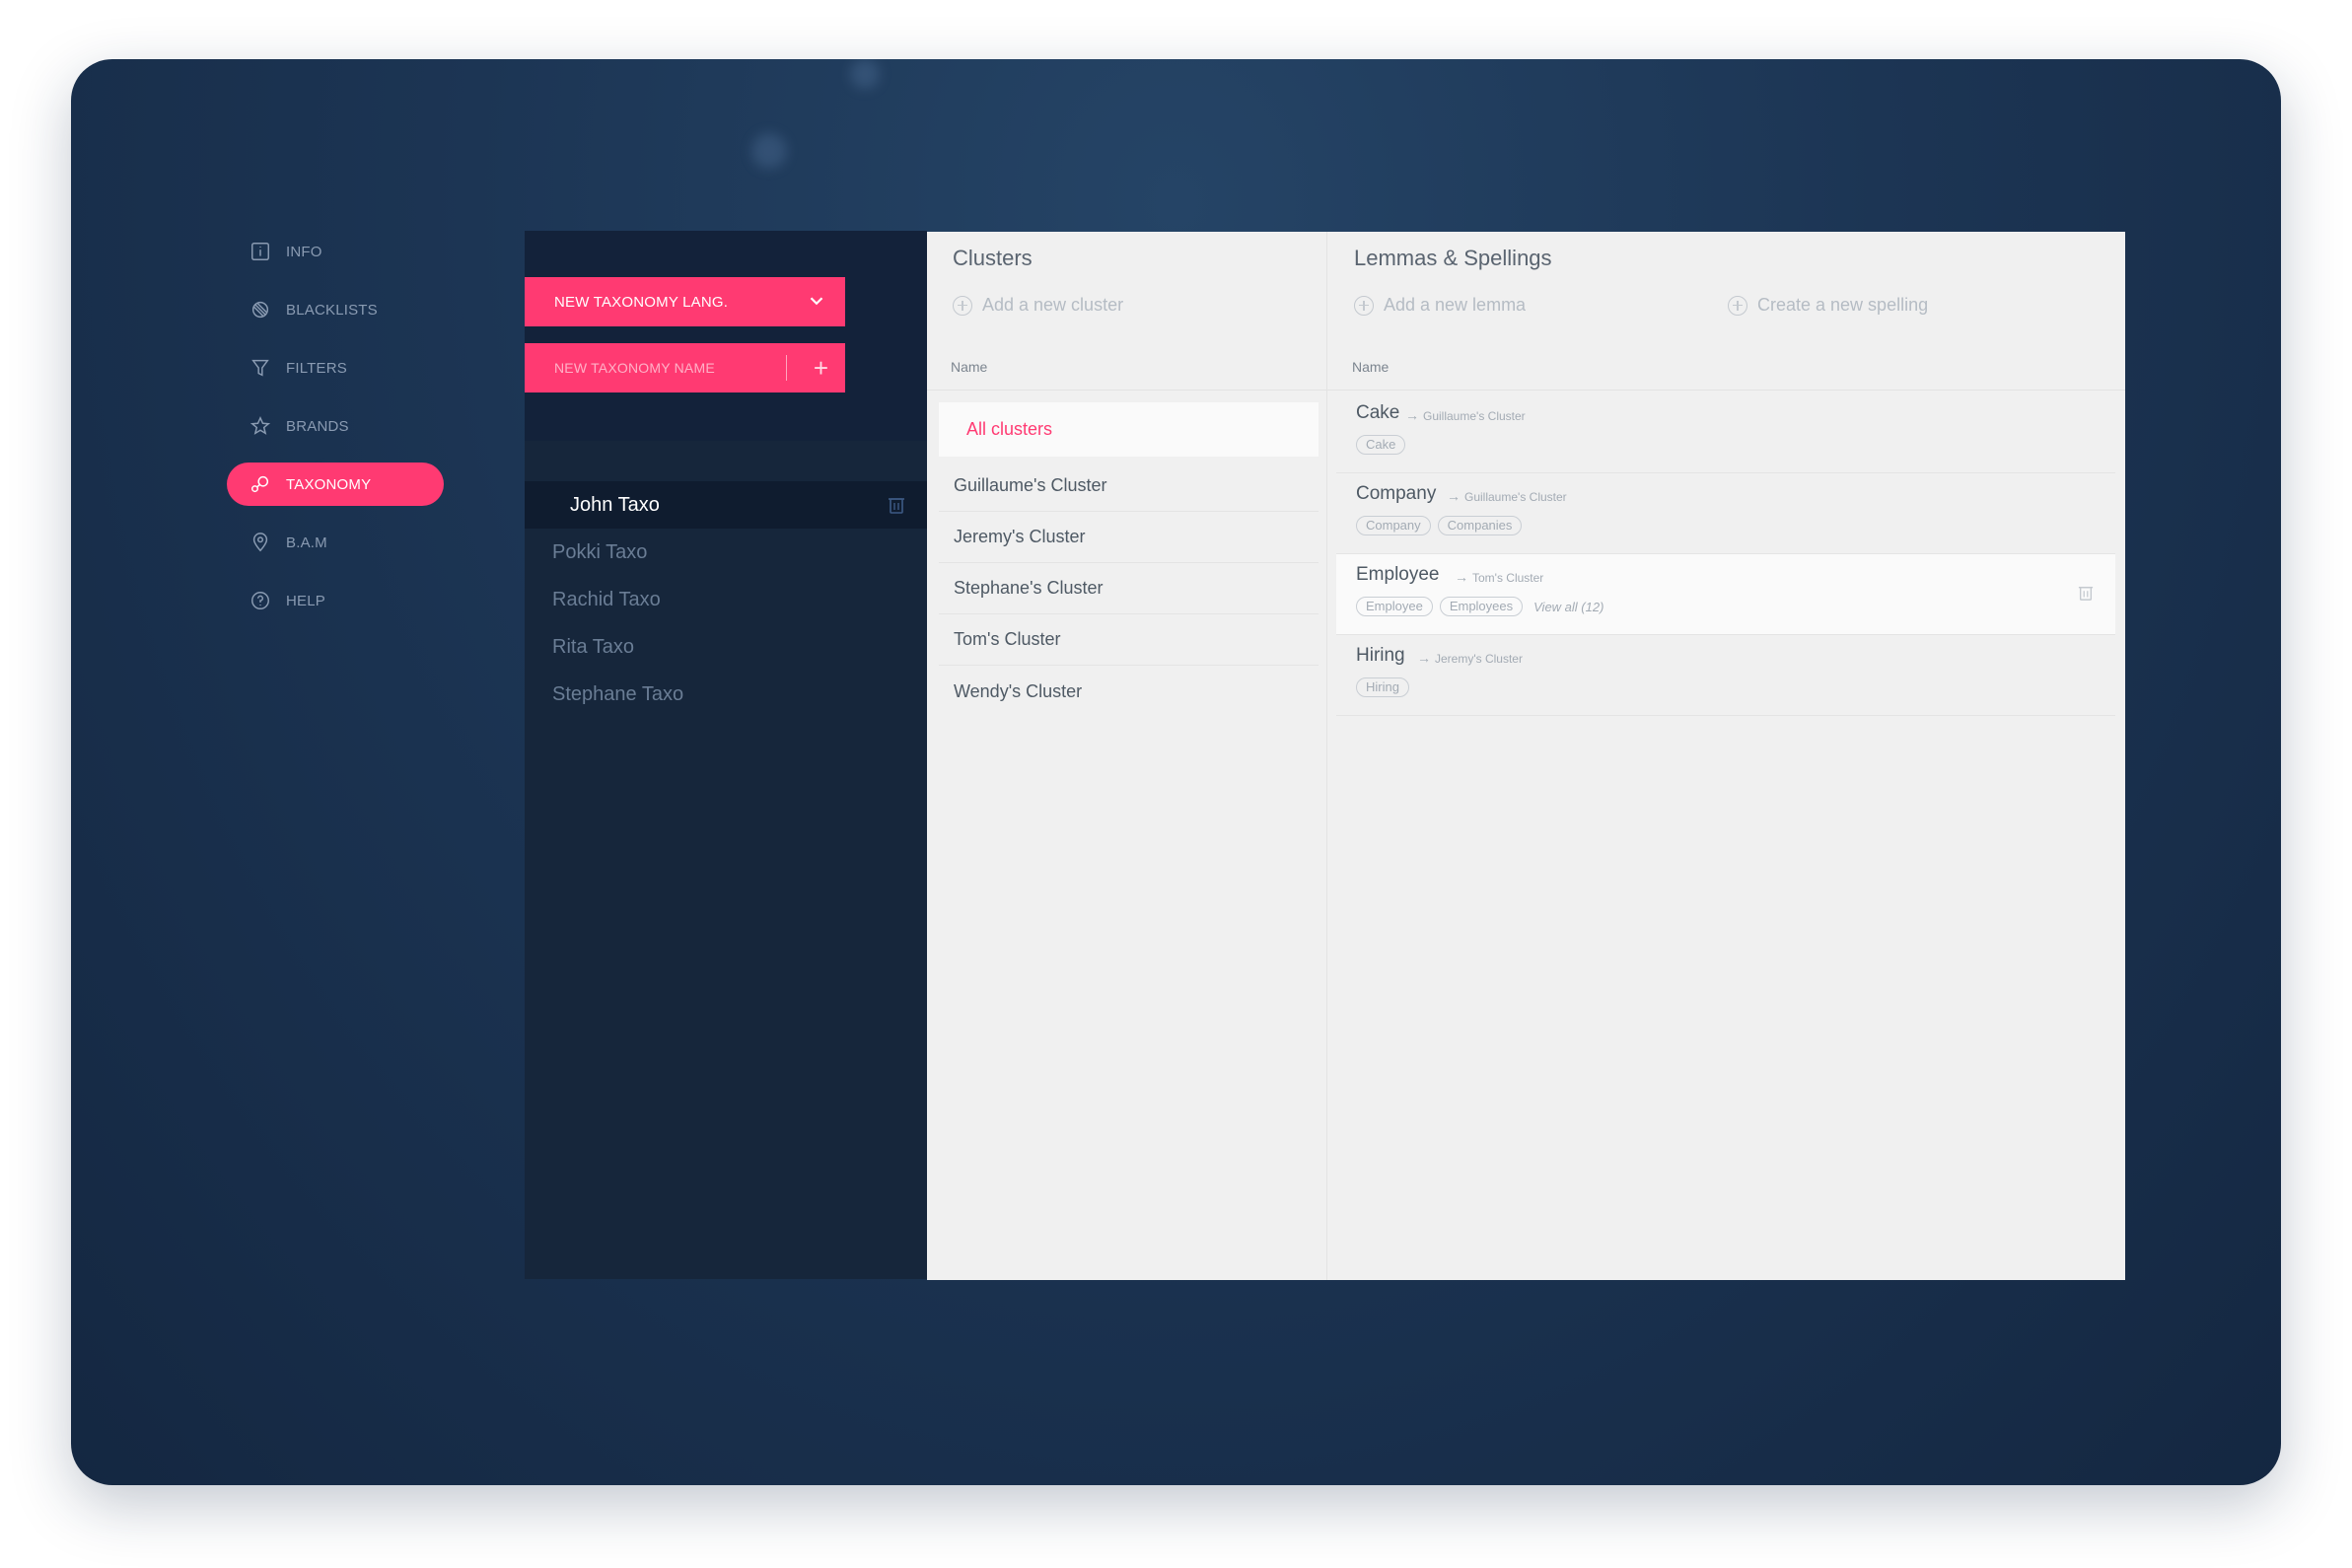  I want to click on taxonomy-item: John Taxo, so click(726, 505).